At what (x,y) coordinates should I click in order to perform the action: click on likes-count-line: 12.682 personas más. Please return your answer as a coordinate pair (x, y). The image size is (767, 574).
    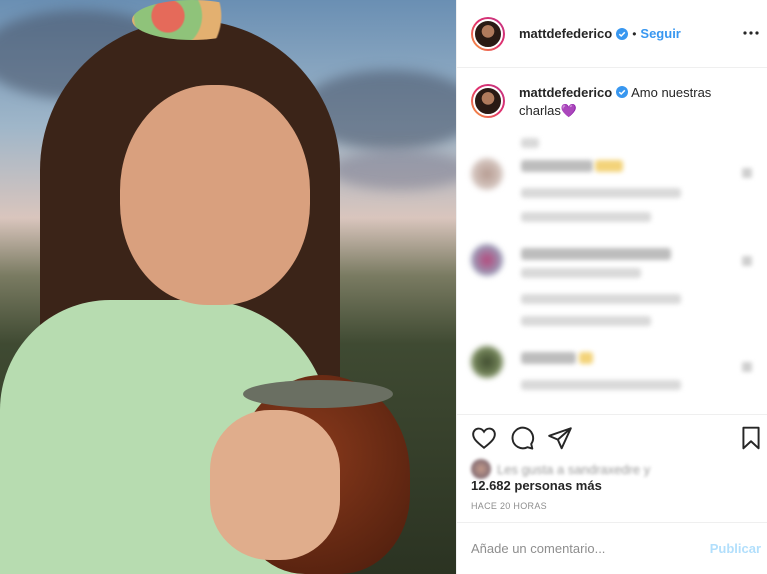
    Looking at the image, I should click on (536, 485).